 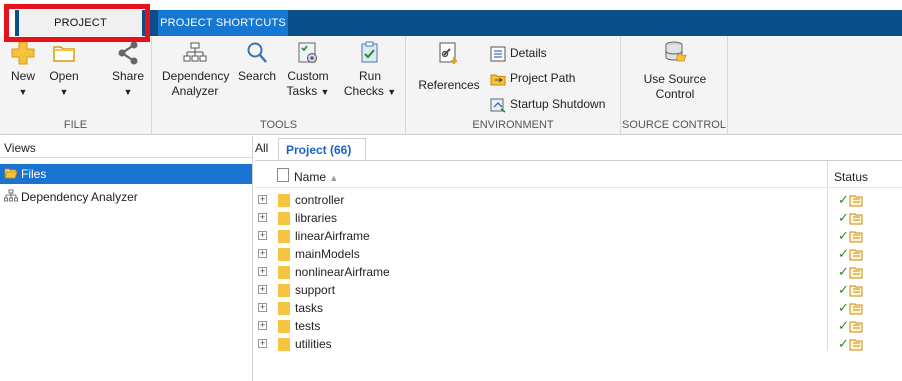 What do you see at coordinates (578, 201) in the screenshot?
I see `table-row: + controller ✓` at bounding box center [578, 201].